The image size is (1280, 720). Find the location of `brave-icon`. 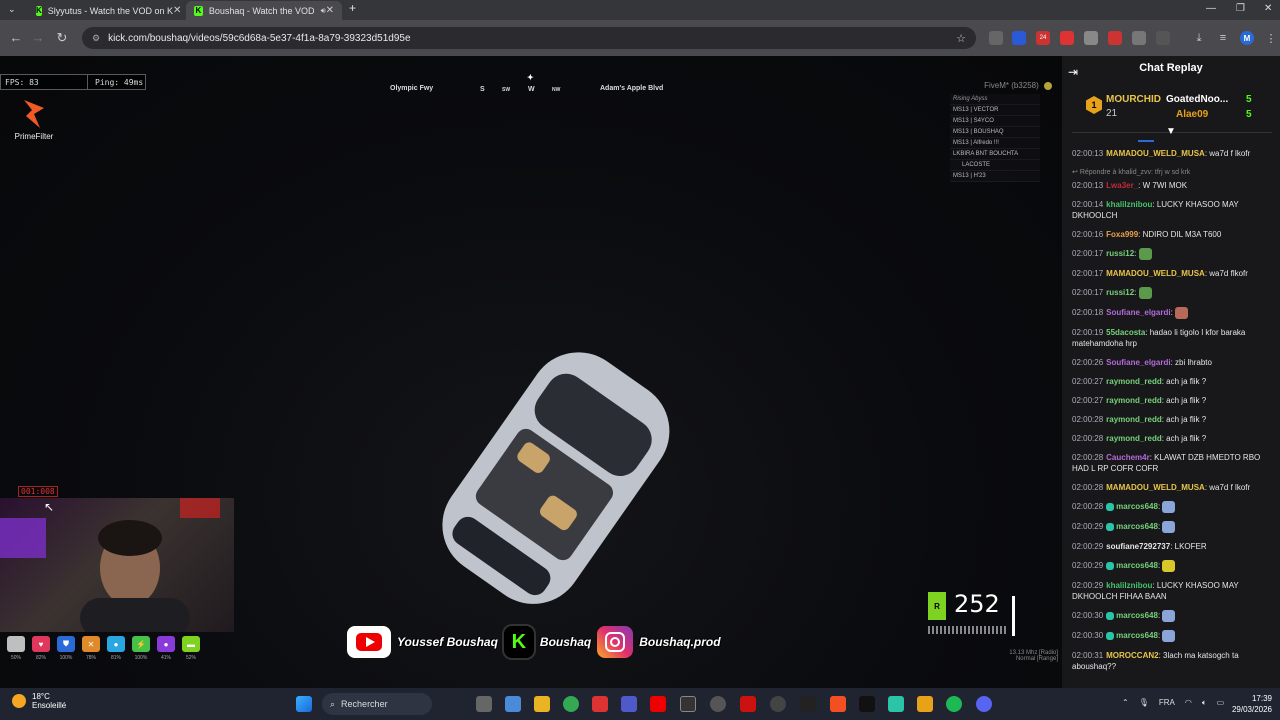

brave-icon is located at coordinates (838, 704).